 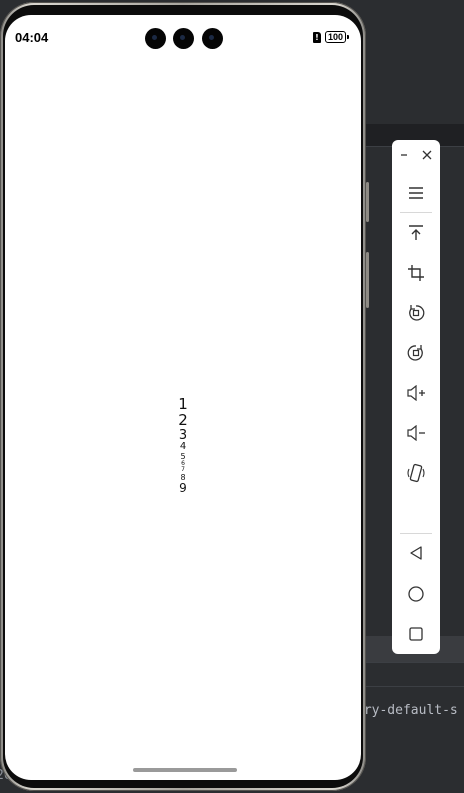 I want to click on ide-console-text: try-default-s, so click(x=407, y=710).